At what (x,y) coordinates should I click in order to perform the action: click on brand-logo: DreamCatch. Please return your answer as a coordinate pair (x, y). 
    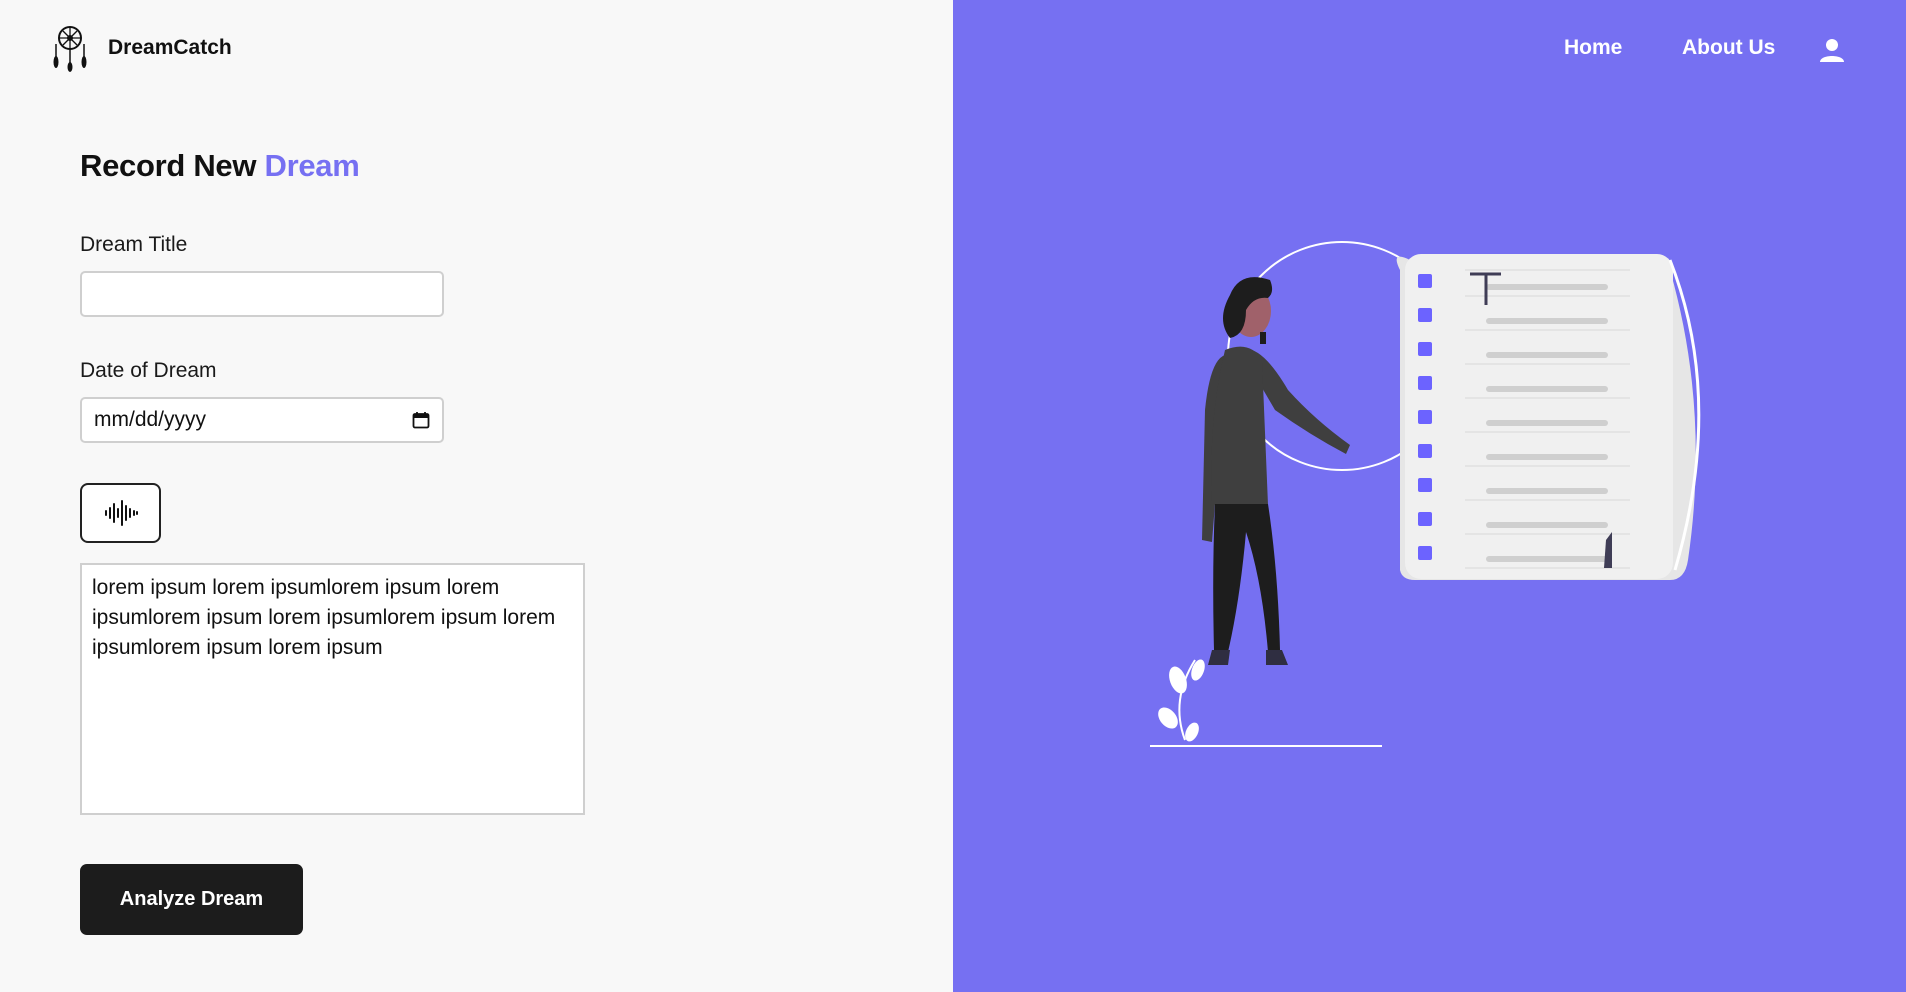
    Looking at the image, I should click on (141, 48).